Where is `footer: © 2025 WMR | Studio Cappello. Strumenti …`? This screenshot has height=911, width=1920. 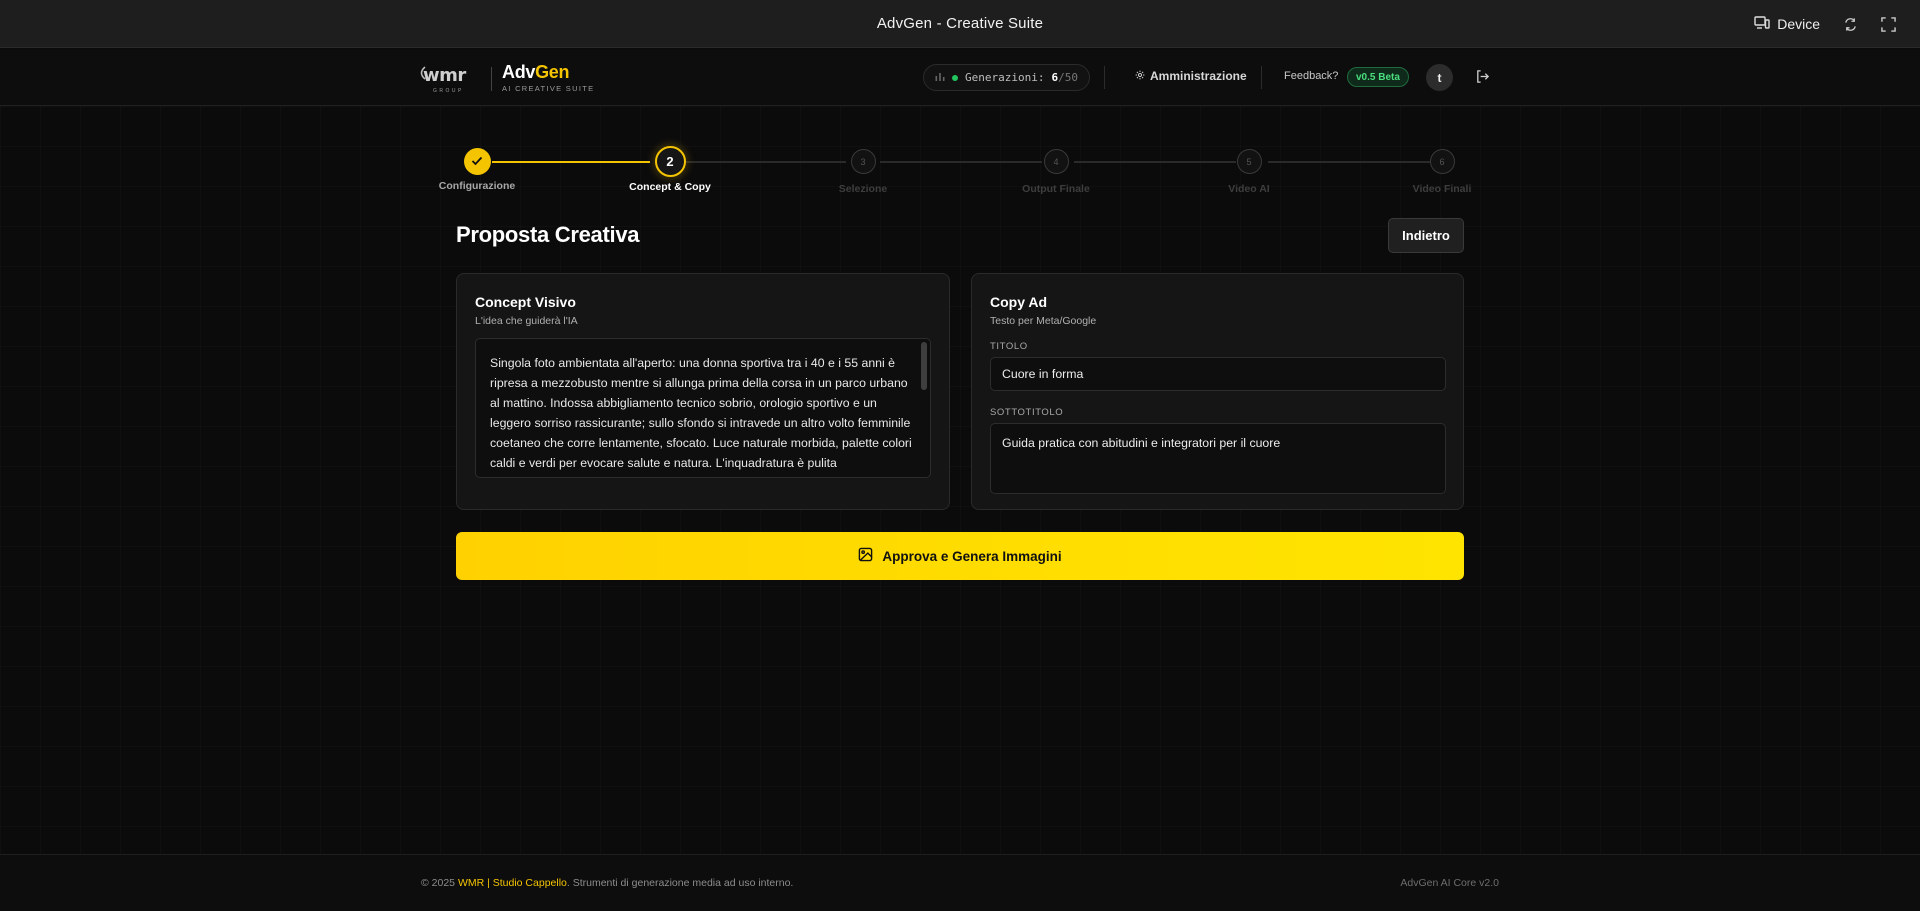
footer: © 2025 WMR | Studio Cappello. Strumenti … is located at coordinates (960, 882).